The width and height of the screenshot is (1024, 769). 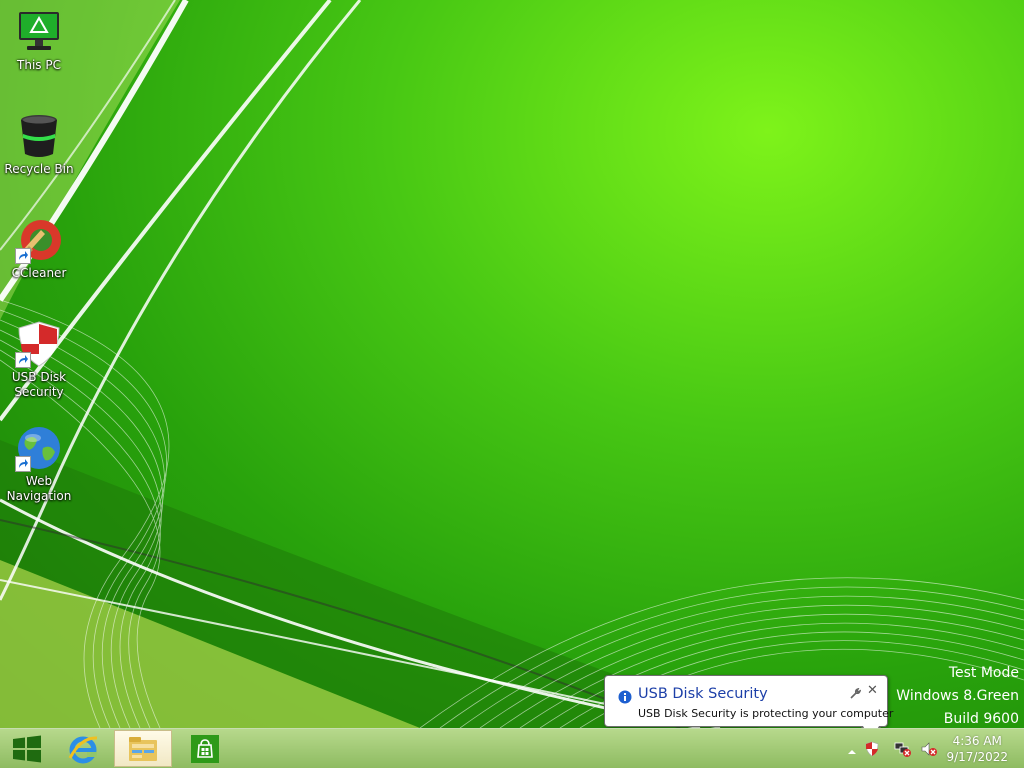 I want to click on desktop-icon-label: Recycle Bin, so click(x=39, y=169).